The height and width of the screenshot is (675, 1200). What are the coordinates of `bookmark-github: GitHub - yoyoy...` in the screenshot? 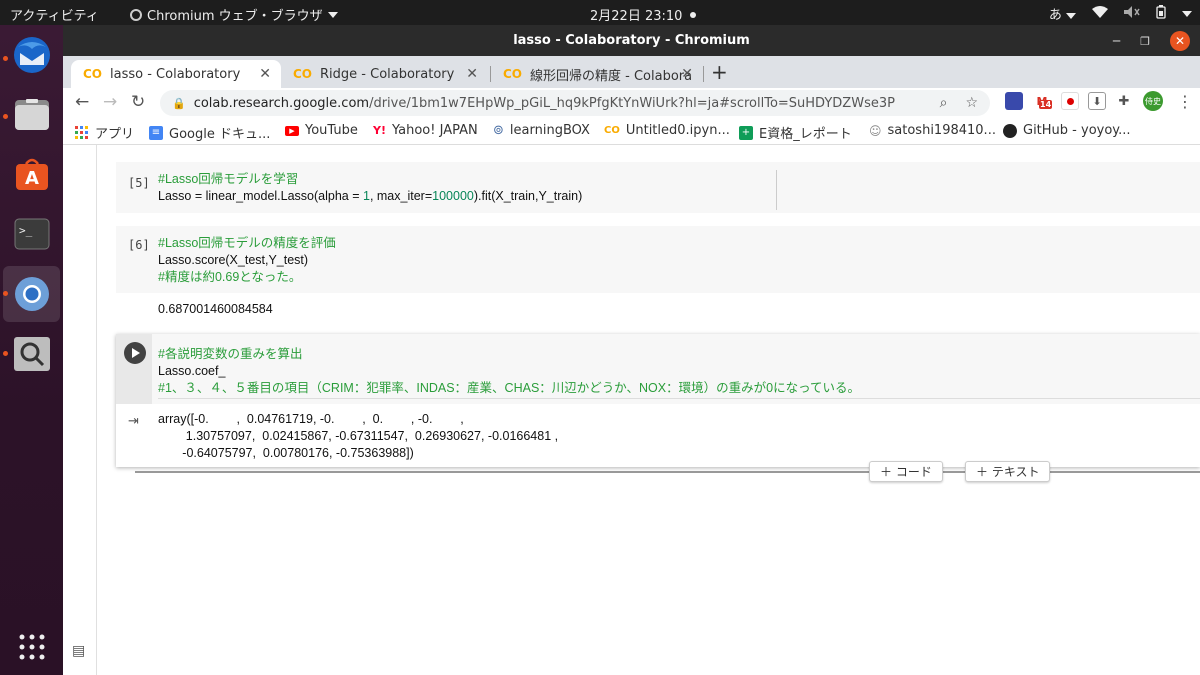 It's located at (1067, 130).